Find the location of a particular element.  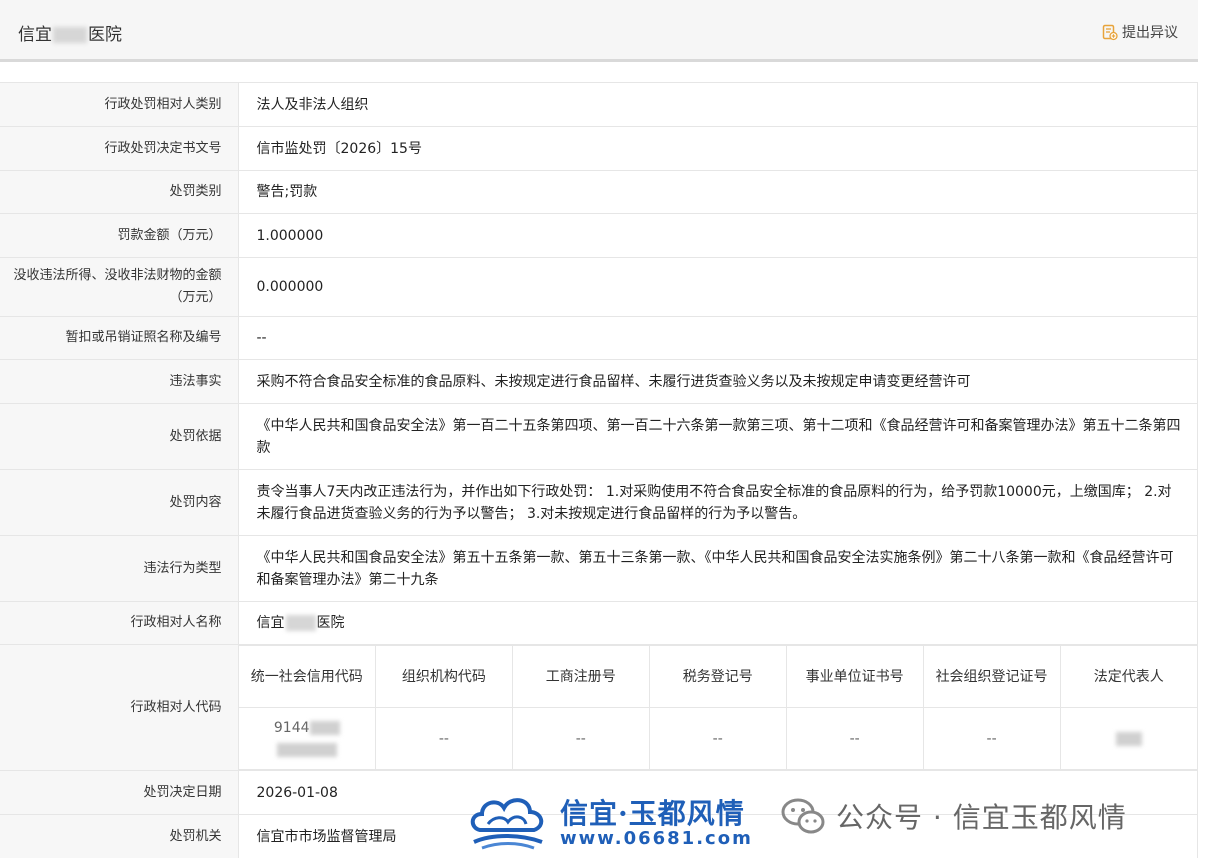

row-label: 罚款金额（万元） is located at coordinates (119, 235).